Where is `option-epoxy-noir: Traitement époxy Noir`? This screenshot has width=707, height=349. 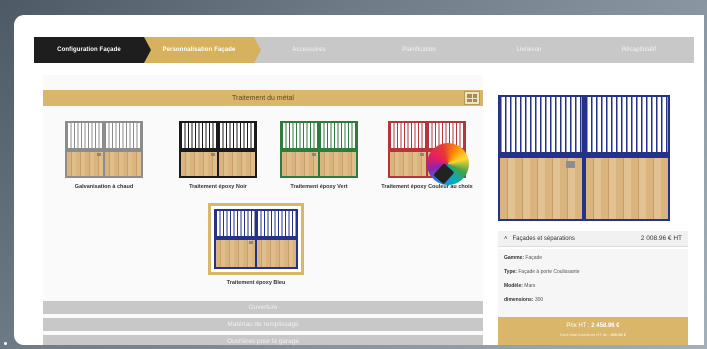 option-epoxy-noir: Traitement époxy Noir is located at coordinates (218, 155).